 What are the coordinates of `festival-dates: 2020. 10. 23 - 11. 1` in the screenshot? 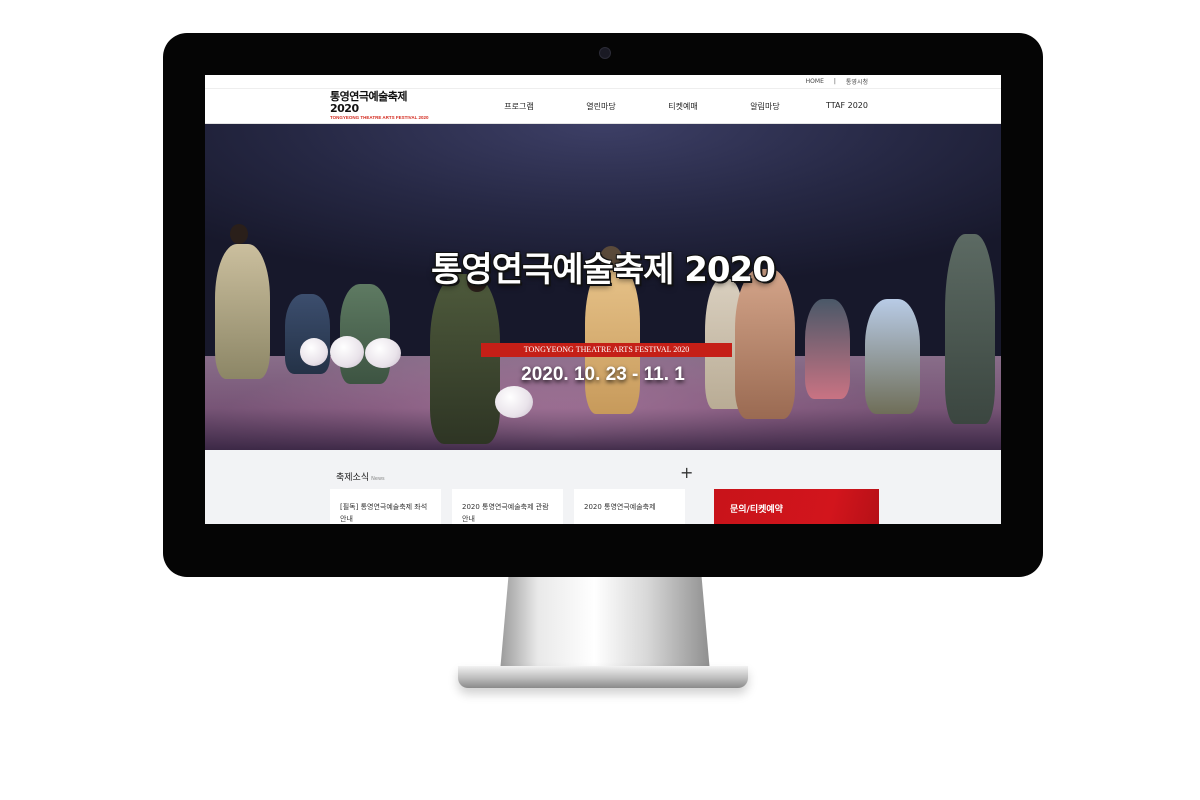 It's located at (603, 374).